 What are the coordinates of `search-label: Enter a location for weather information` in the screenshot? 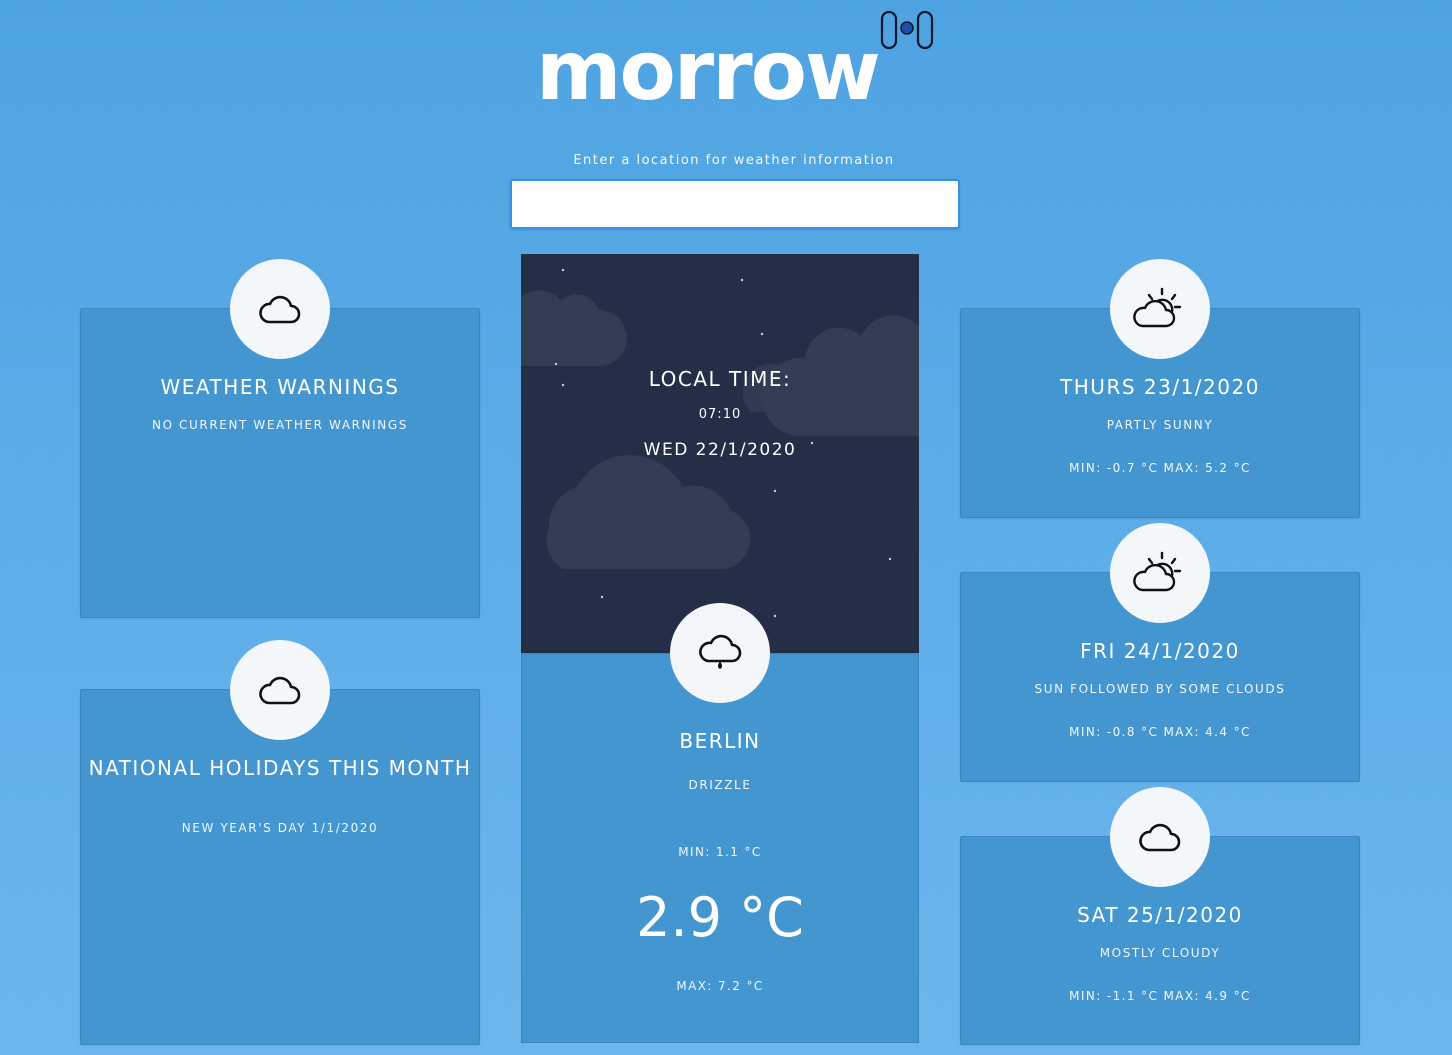 It's located at (734, 160).